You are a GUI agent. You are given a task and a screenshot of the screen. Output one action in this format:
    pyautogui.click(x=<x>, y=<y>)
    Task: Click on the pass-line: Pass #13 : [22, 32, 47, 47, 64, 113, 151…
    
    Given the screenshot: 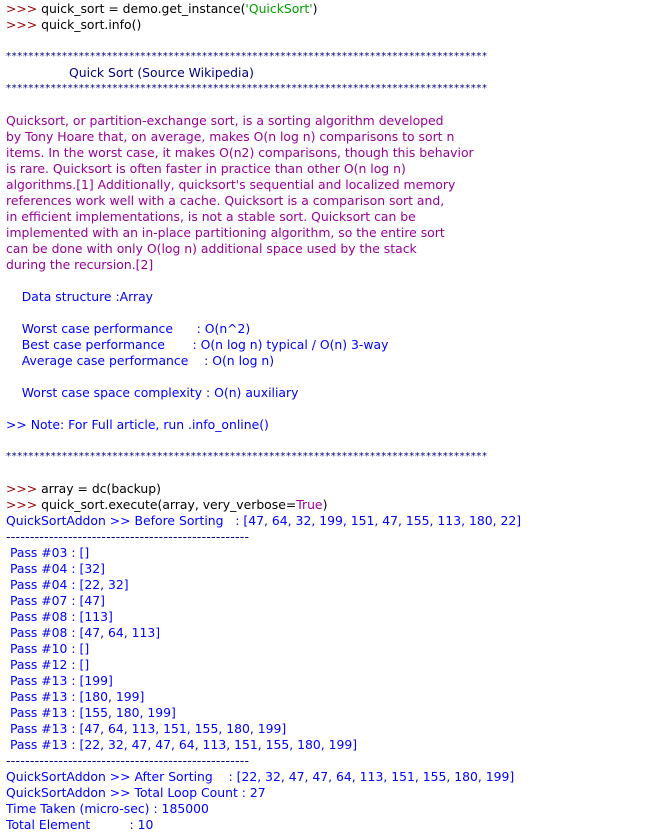 What is the action you would take?
    pyautogui.click(x=182, y=744)
    